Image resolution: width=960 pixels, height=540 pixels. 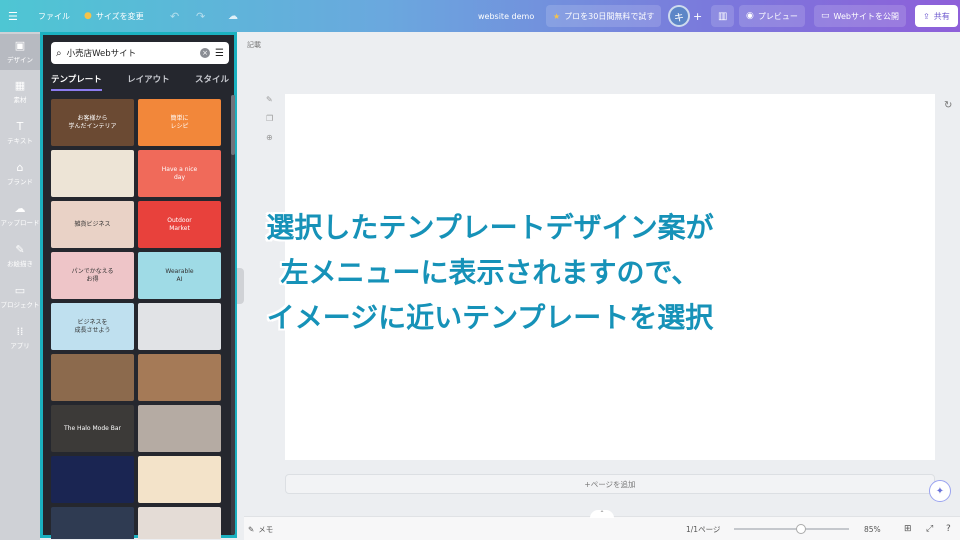 I want to click on rail-item-elements: ▦ 素材, so click(x=20, y=92).